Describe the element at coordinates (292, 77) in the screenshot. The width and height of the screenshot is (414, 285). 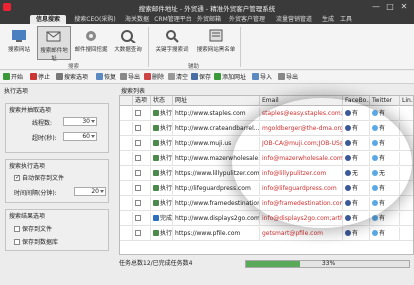
I see `export-list-label: 导出` at that location.